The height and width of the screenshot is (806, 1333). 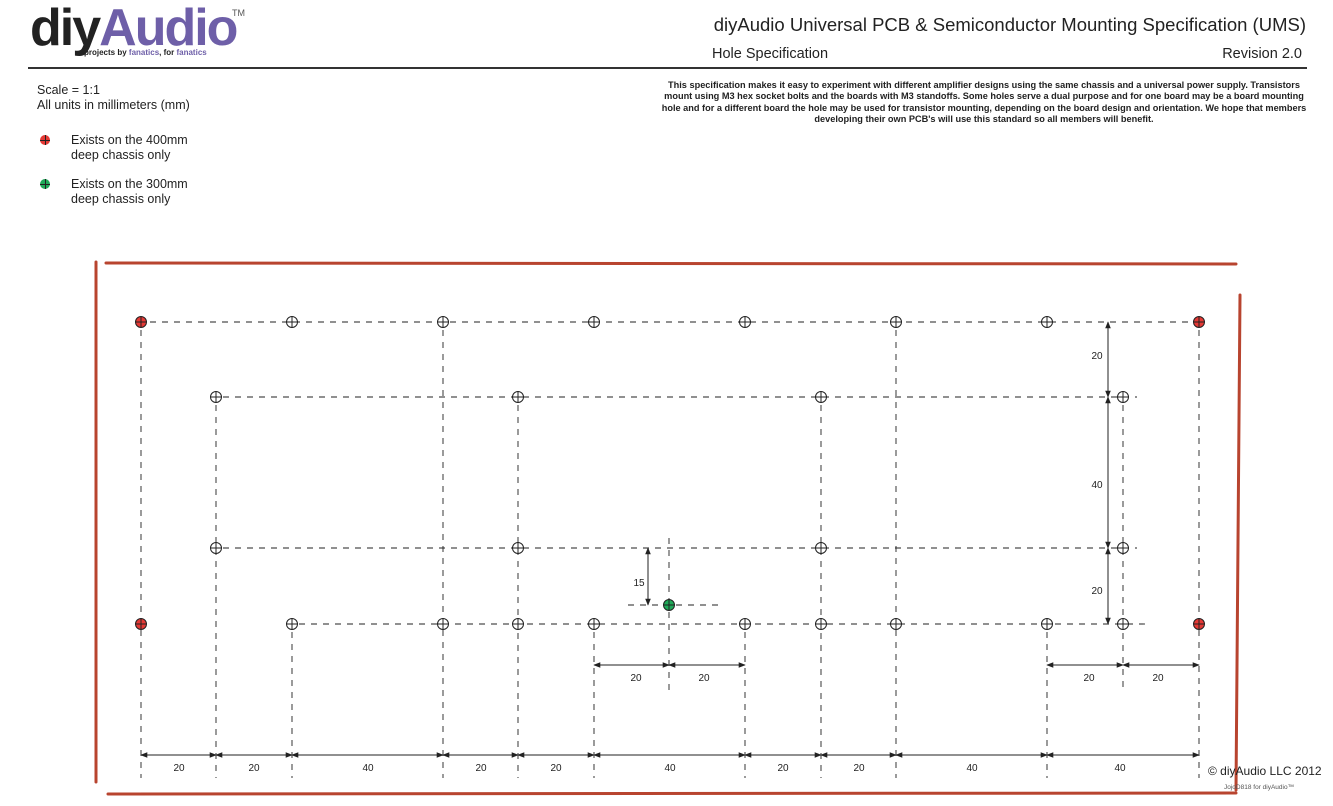 I want to click on dim-label: 15, so click(x=639, y=583).